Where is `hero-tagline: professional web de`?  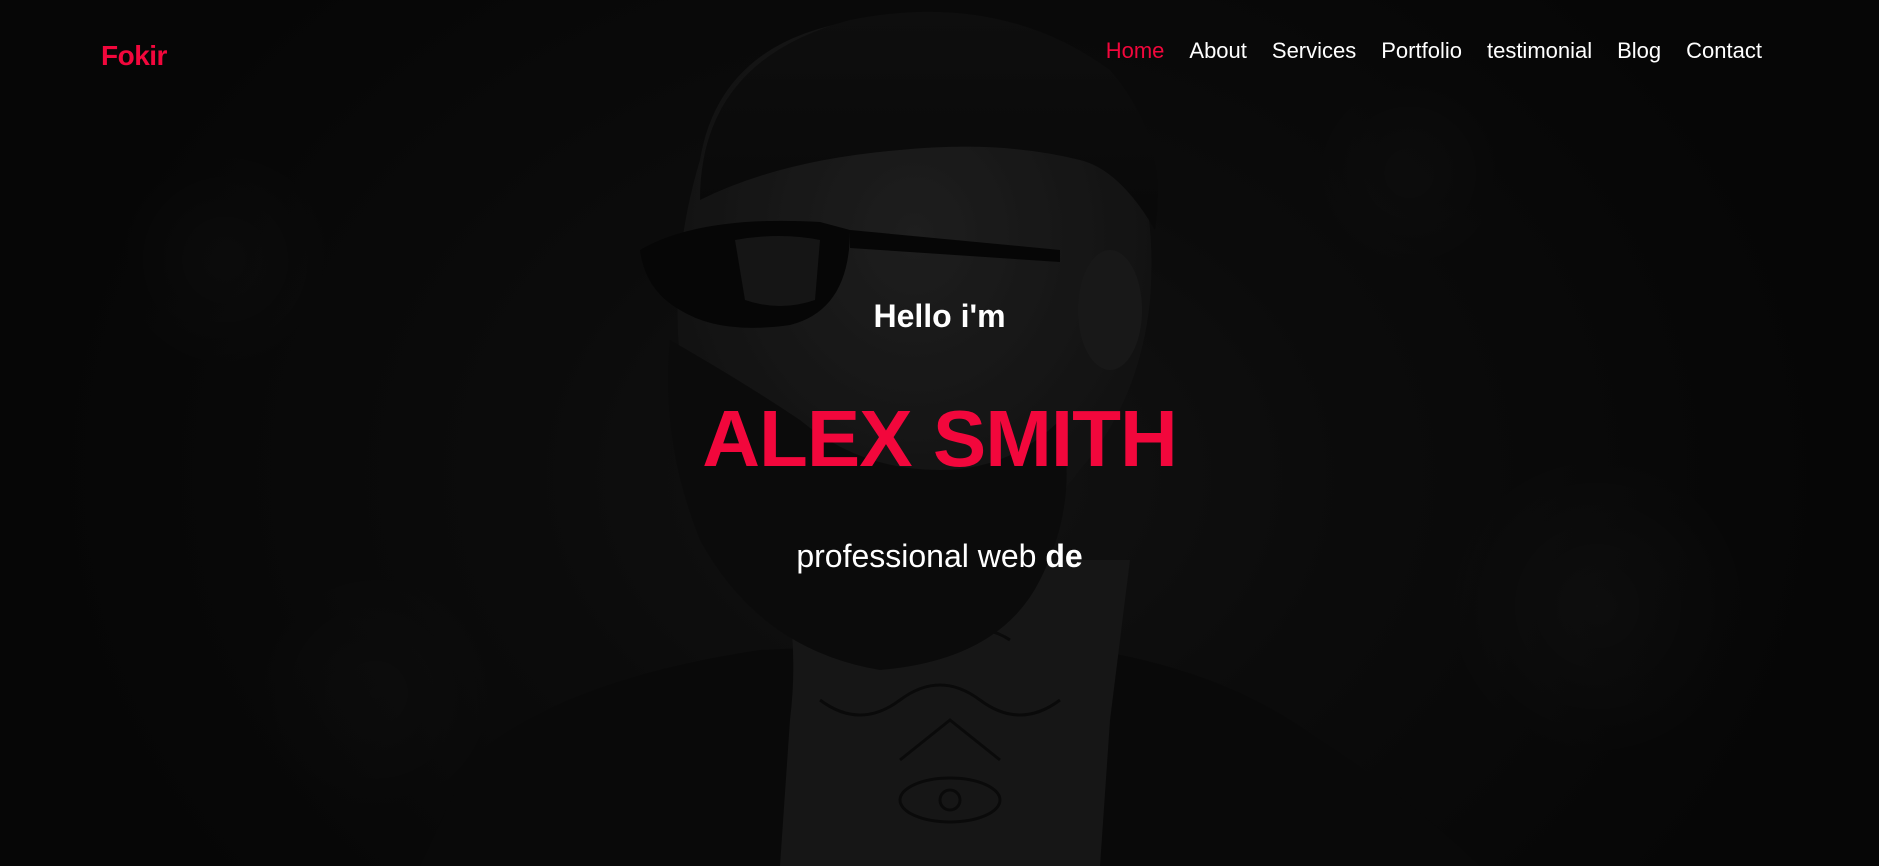
hero-tagline: professional web de is located at coordinates (939, 556).